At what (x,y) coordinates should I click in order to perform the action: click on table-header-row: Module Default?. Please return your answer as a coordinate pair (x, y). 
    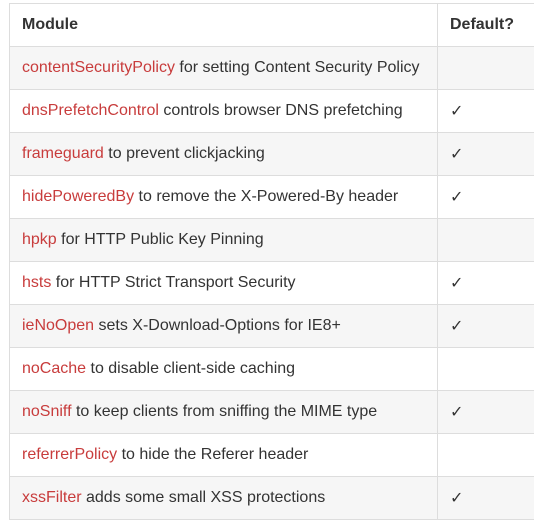
    Looking at the image, I should click on (271, 25).